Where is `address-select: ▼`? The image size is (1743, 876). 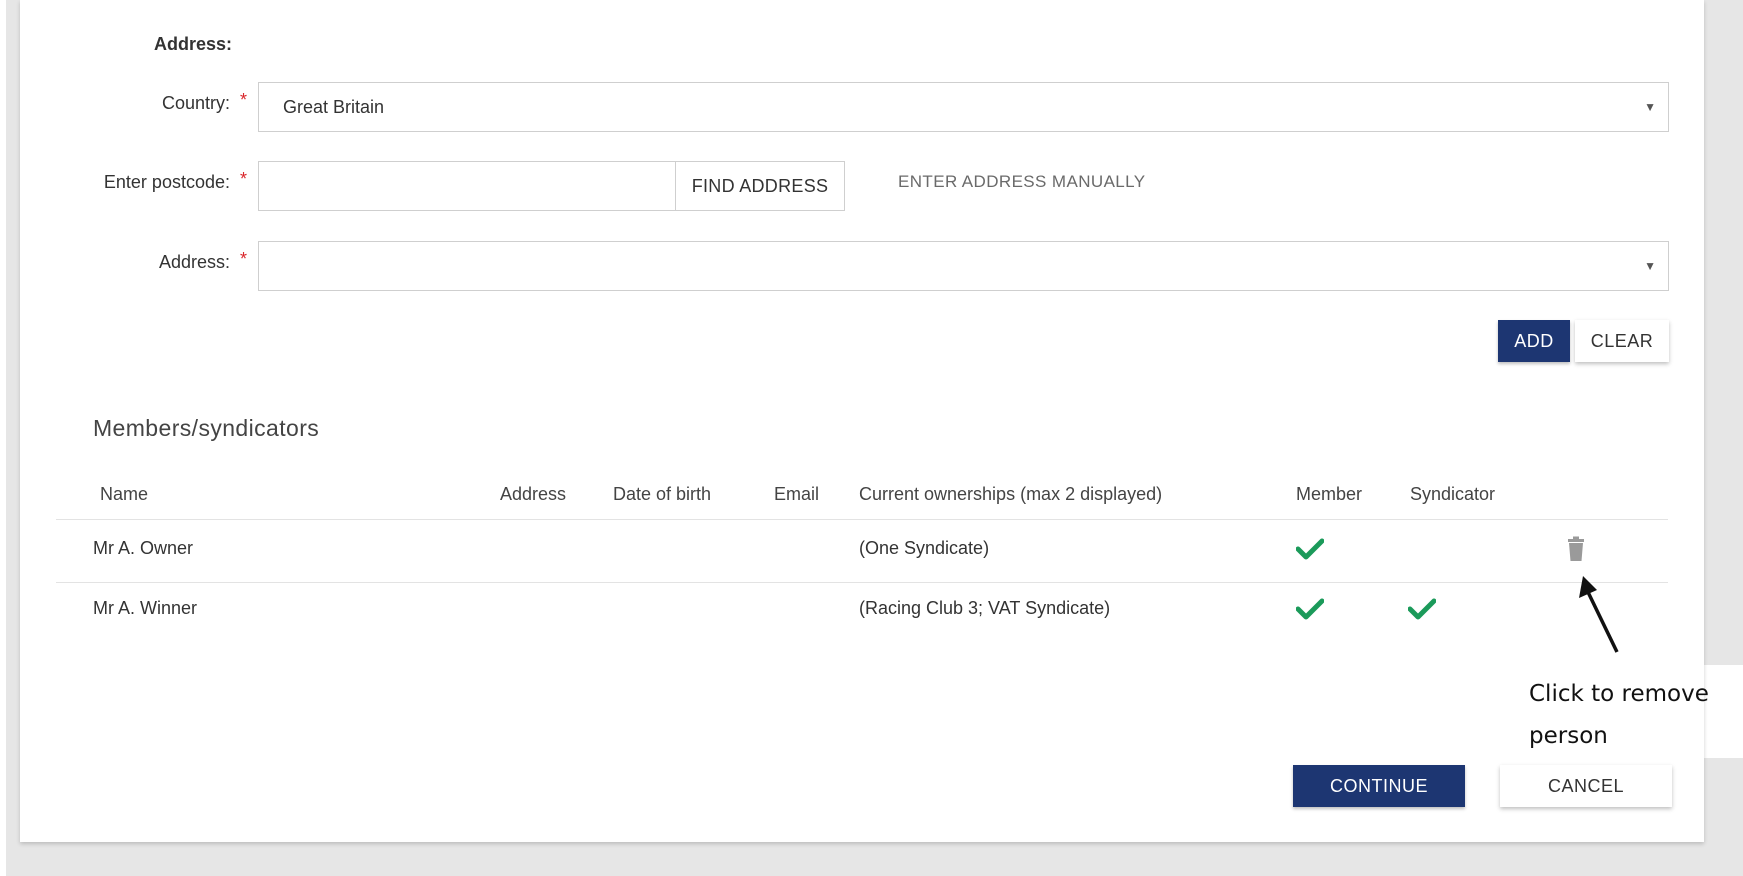
address-select: ▼ is located at coordinates (963, 266).